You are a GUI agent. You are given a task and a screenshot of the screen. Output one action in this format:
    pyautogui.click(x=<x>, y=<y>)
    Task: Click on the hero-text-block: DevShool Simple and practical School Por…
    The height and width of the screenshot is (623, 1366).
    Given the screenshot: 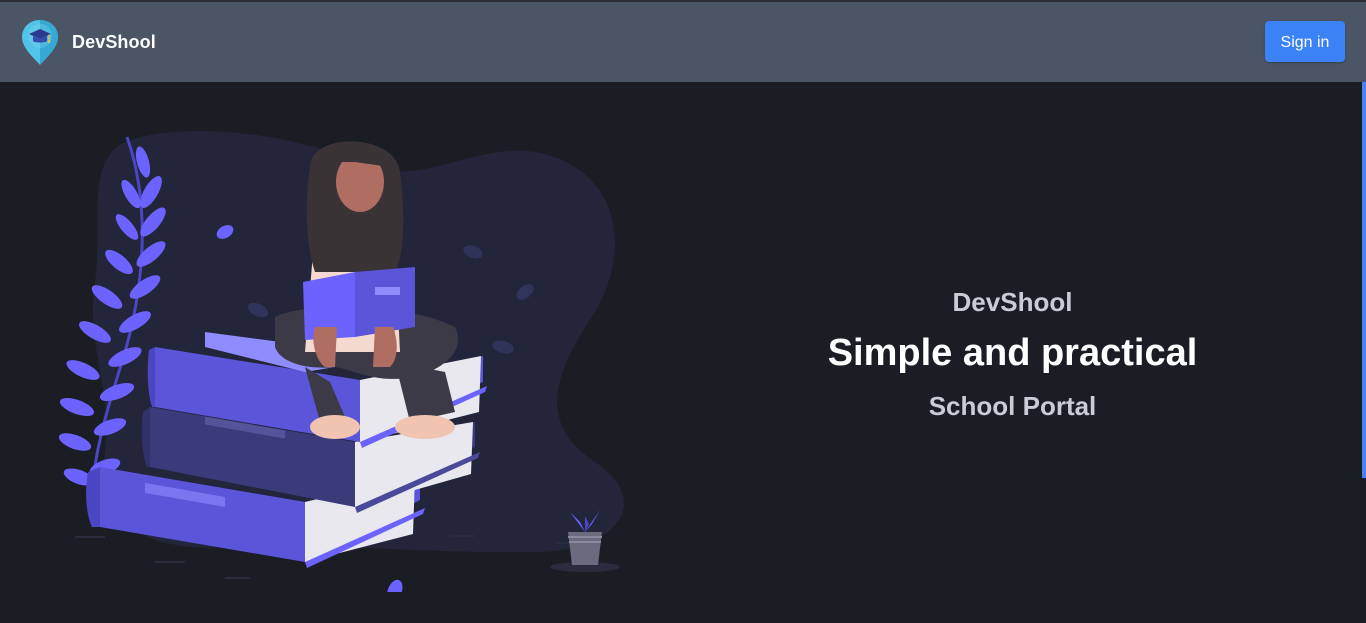 What is the action you would take?
    pyautogui.click(x=1012, y=353)
    